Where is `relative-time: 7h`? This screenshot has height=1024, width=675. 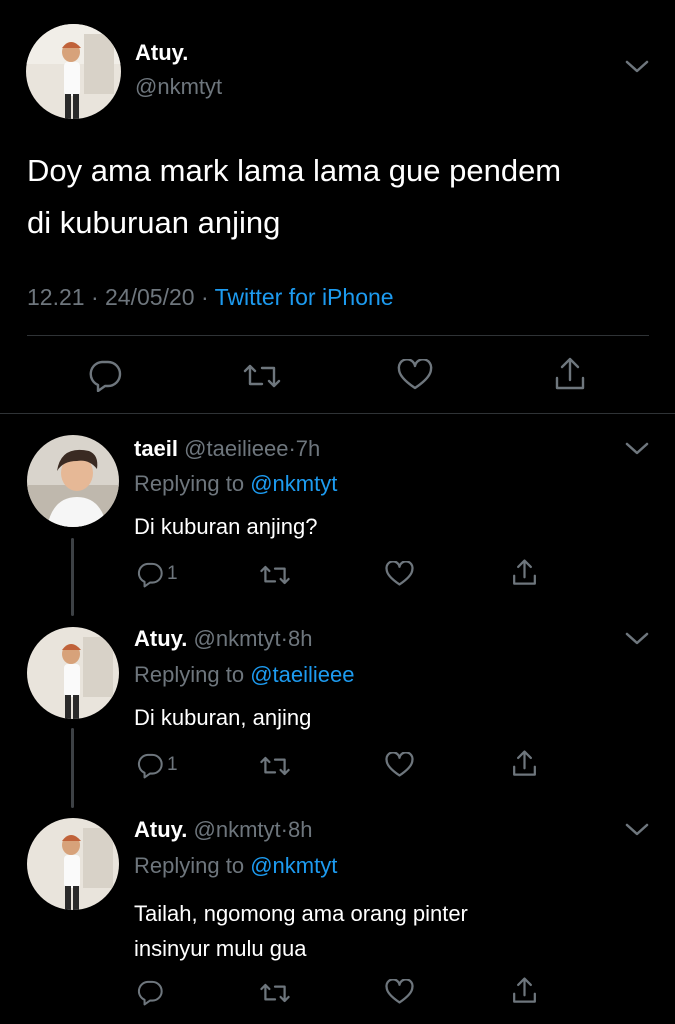
relative-time: 7h is located at coordinates (308, 448).